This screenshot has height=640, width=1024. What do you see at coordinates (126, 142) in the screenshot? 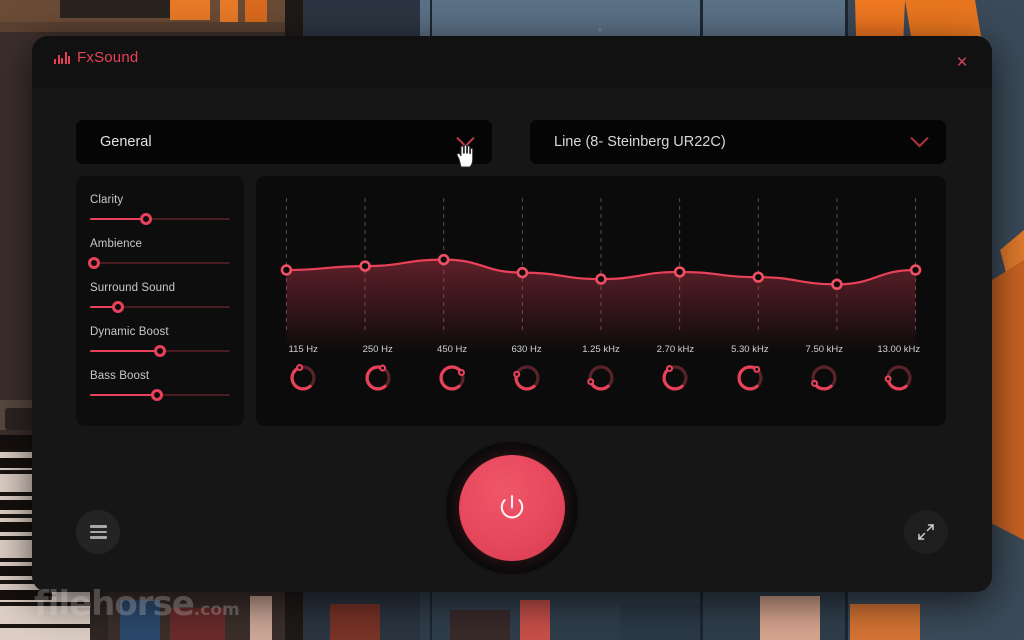
I see `preset-dropdown-value: General` at bounding box center [126, 142].